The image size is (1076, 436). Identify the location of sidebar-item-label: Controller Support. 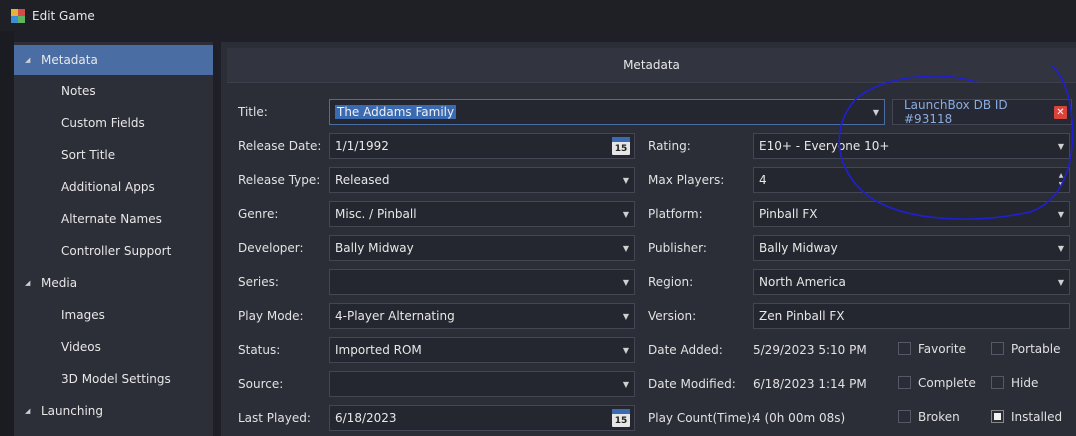
(116, 251).